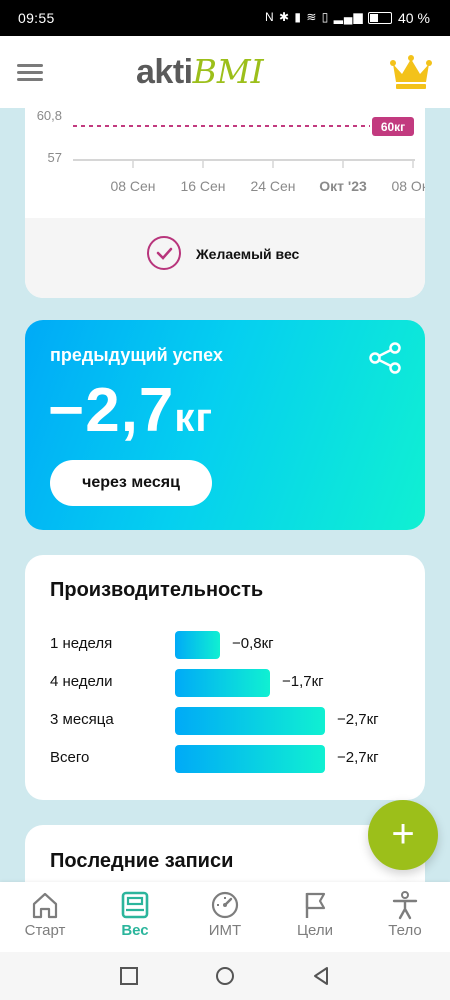 This screenshot has width=450, height=1000. I want to click on bottom-nav: Старт Вес ИМТ Цели Тело, so click(225, 917).